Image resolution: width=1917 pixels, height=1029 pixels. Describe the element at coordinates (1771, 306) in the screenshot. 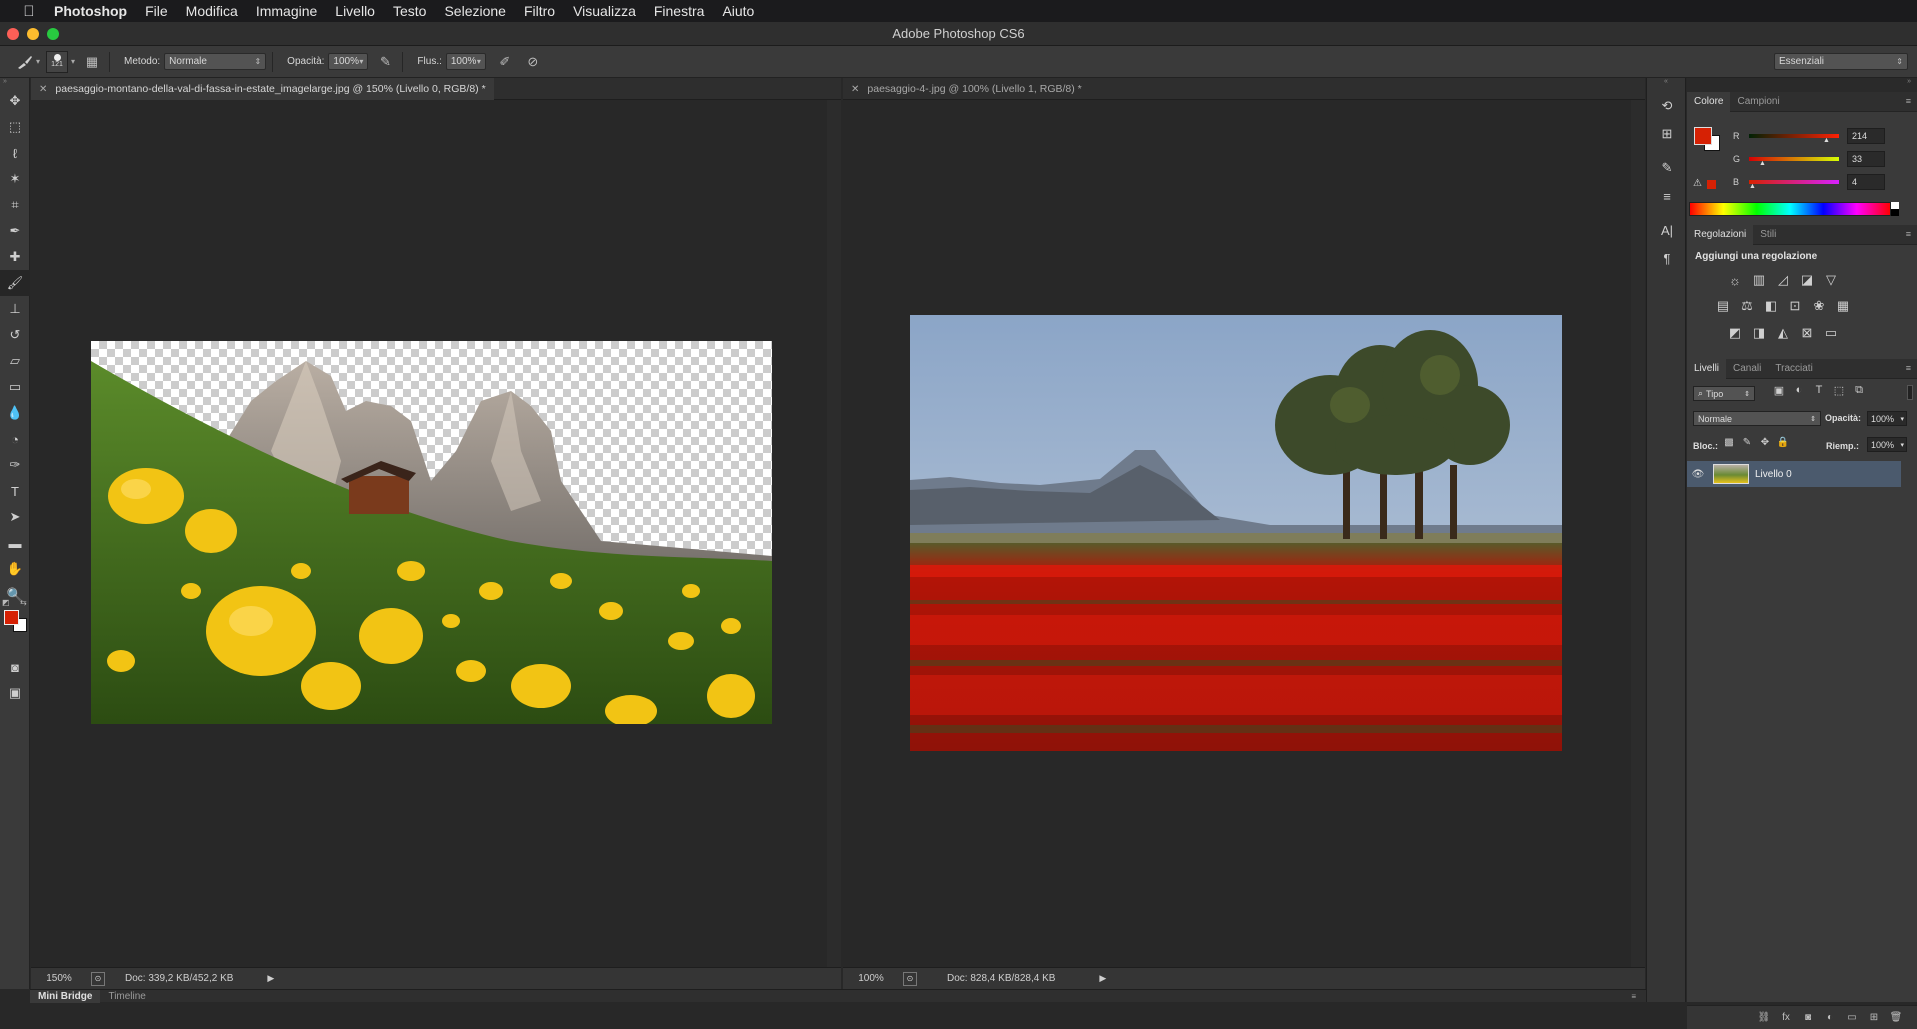

I see `black-white-icon: ◧` at that location.